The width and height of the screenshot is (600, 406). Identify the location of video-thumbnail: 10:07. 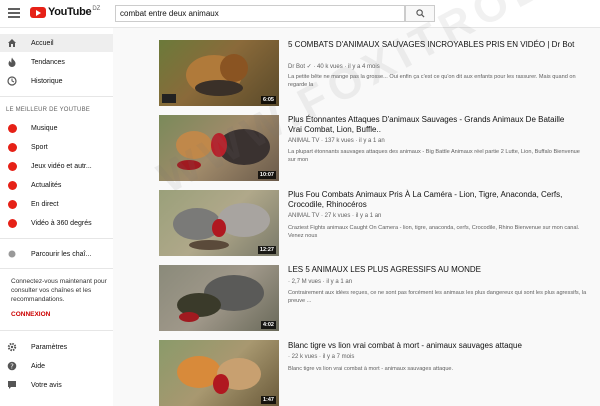
(219, 148).